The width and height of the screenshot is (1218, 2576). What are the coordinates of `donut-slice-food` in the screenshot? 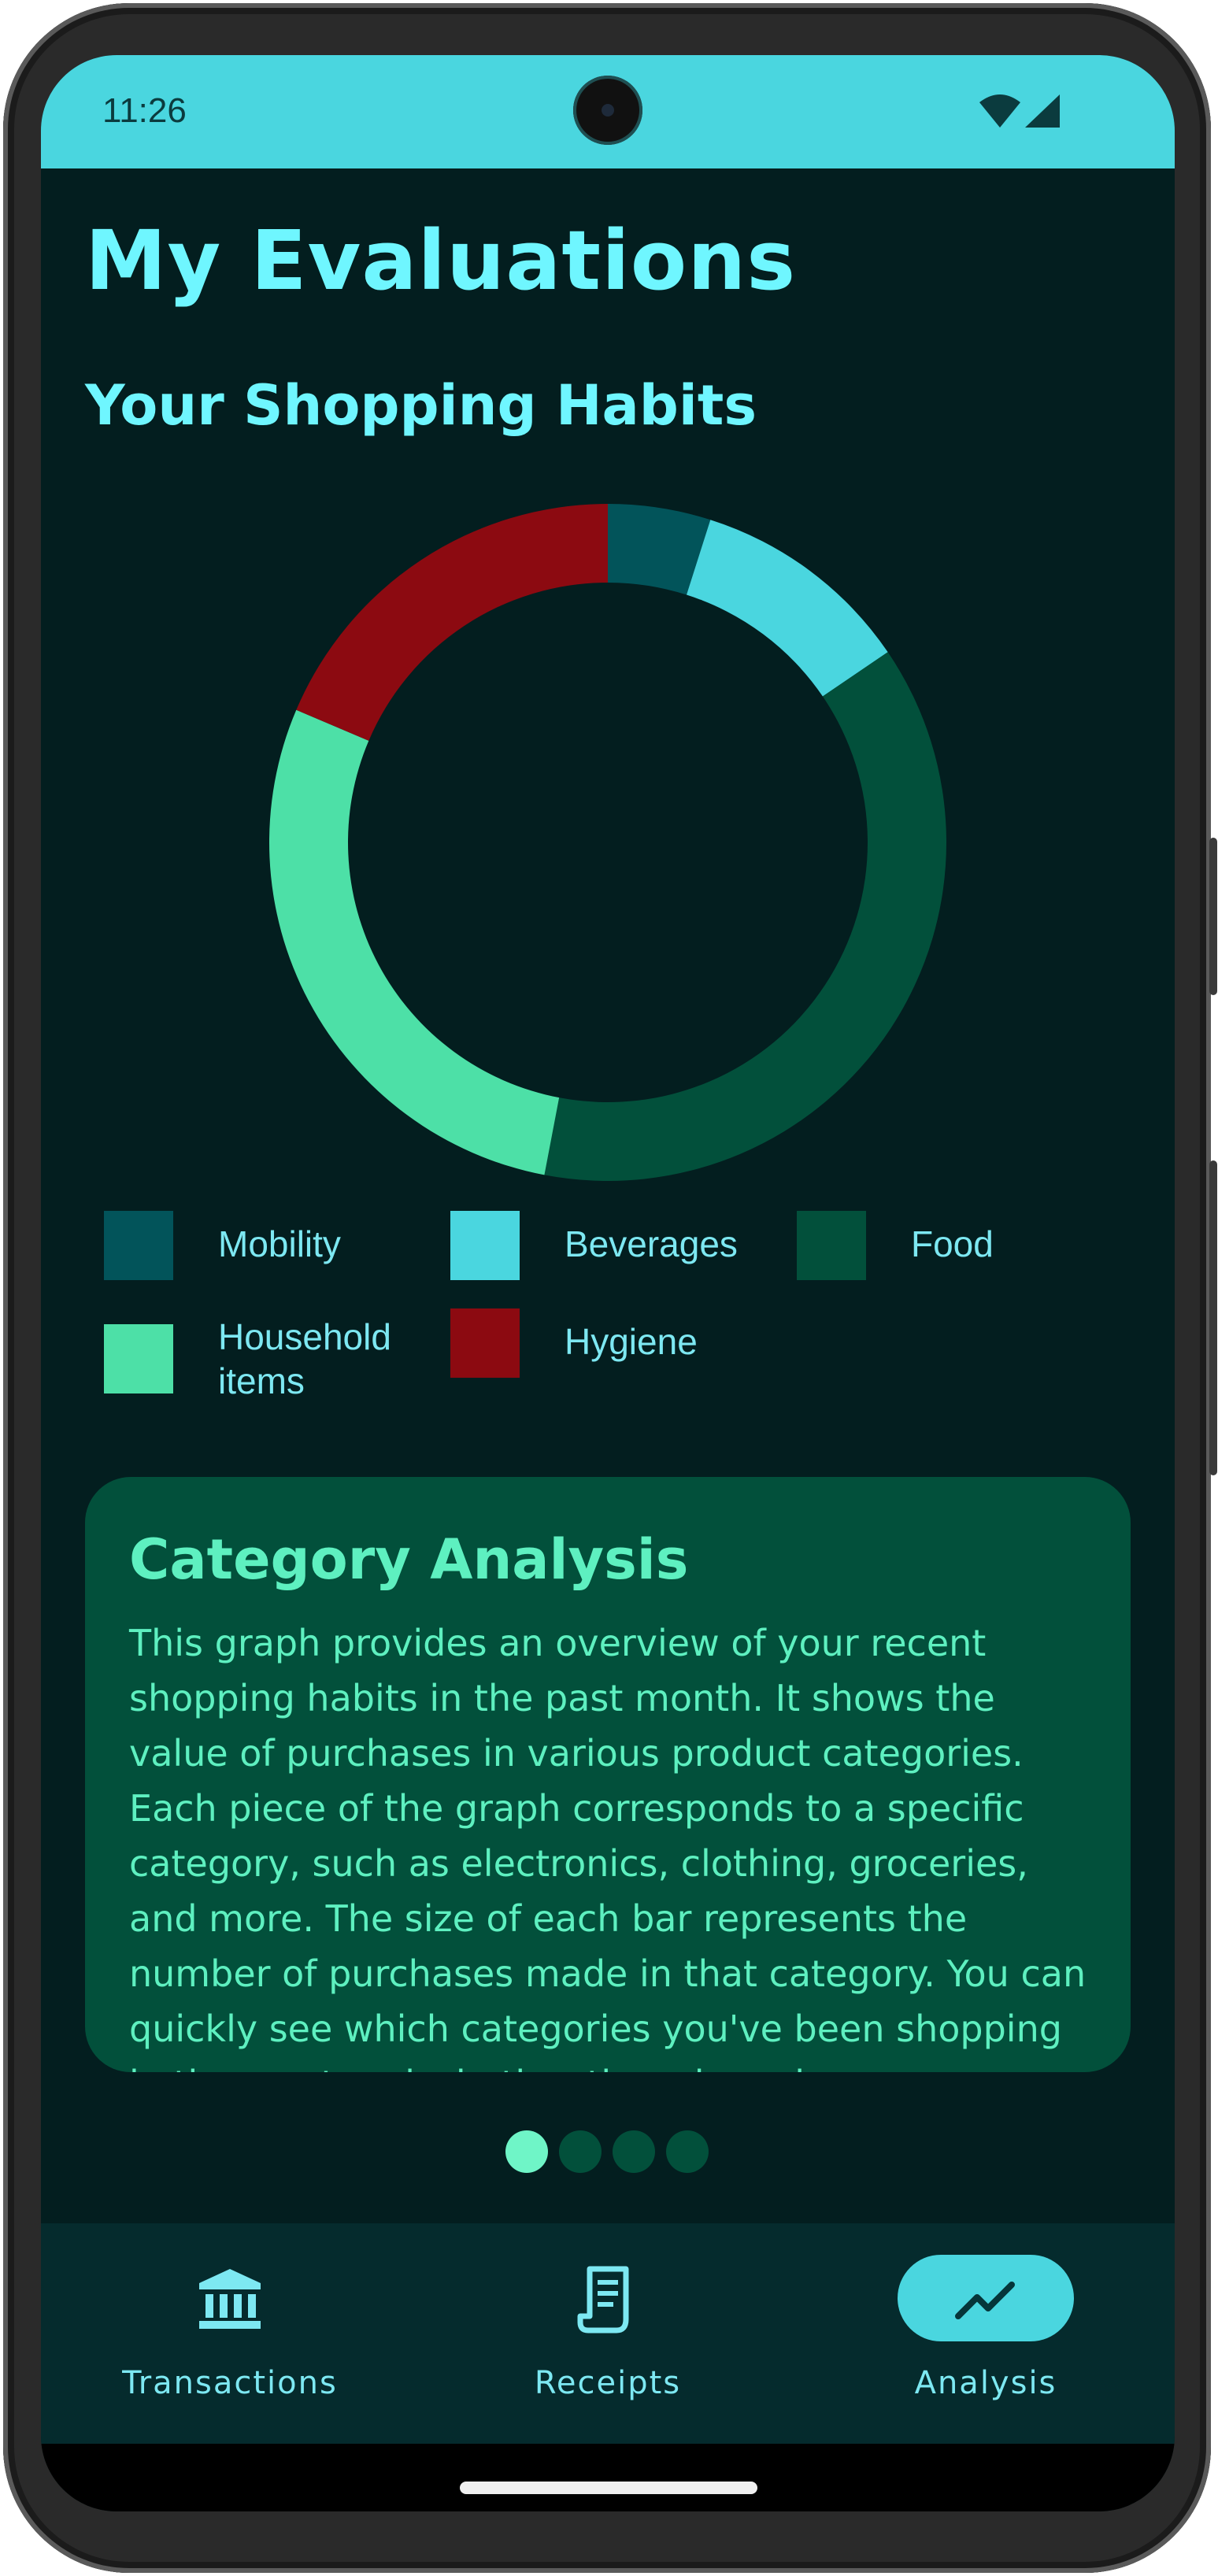 It's located at (745, 916).